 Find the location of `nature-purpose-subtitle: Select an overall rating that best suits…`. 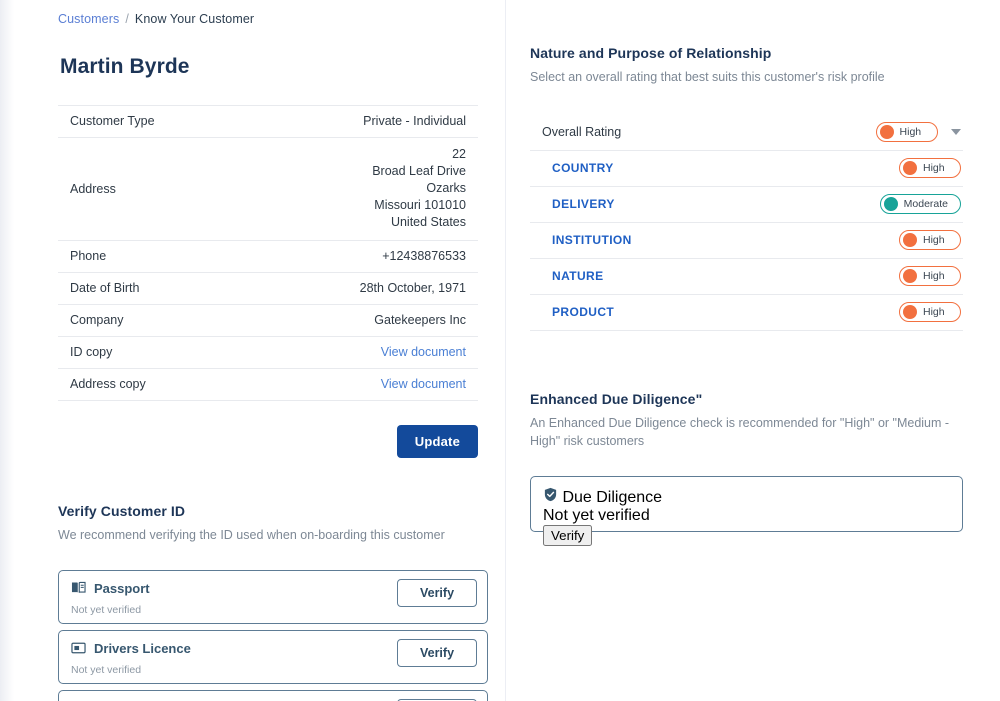

nature-purpose-subtitle: Select an overall rating that best suits… is located at coordinates (707, 77).